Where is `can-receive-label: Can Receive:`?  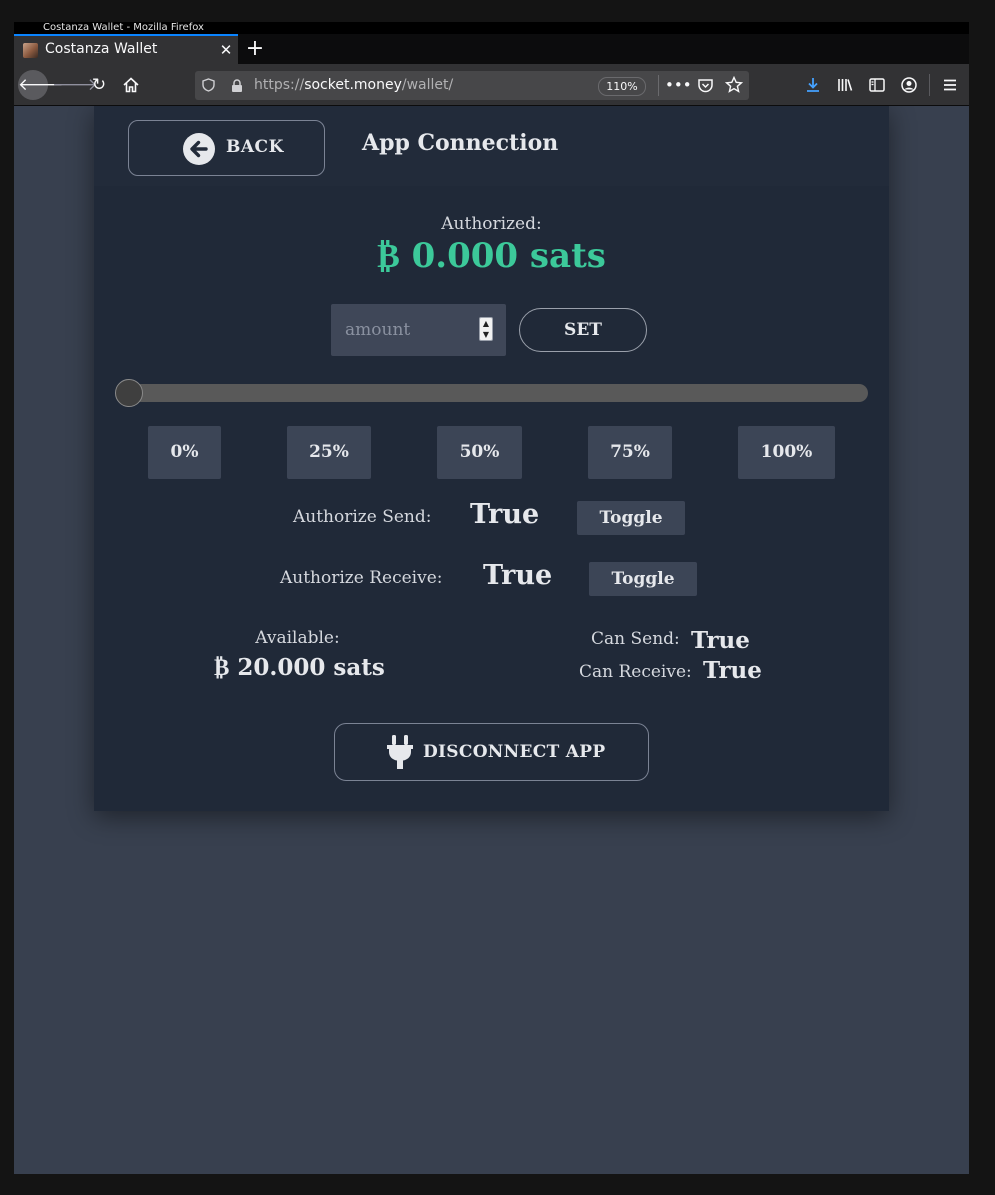
can-receive-label: Can Receive: is located at coordinates (635, 672).